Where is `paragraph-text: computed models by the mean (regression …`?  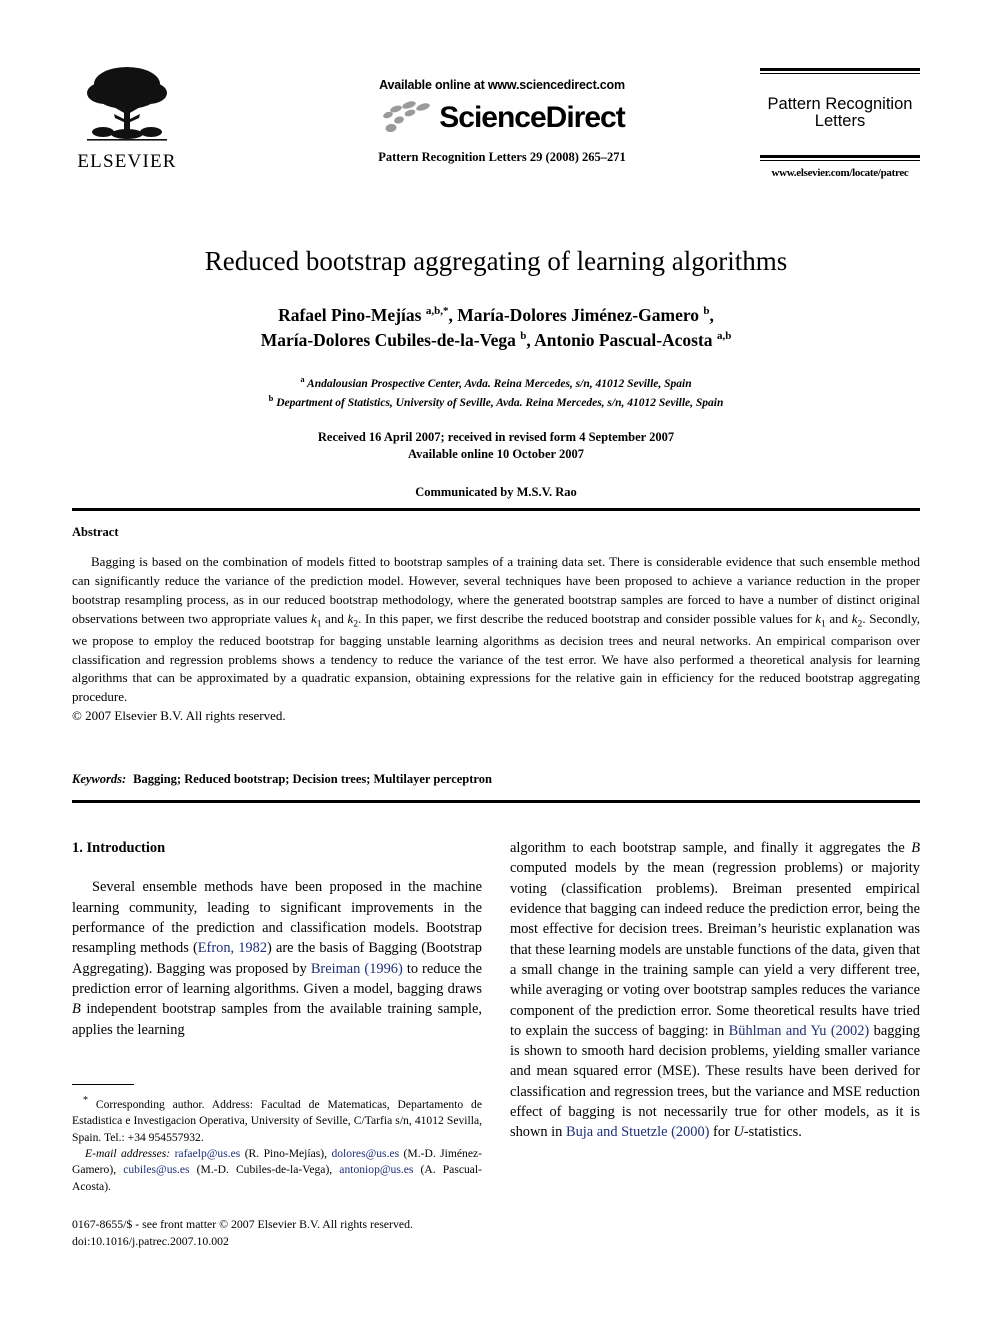
paragraph-text: computed models by the mean (regression … is located at coordinates (715, 949).